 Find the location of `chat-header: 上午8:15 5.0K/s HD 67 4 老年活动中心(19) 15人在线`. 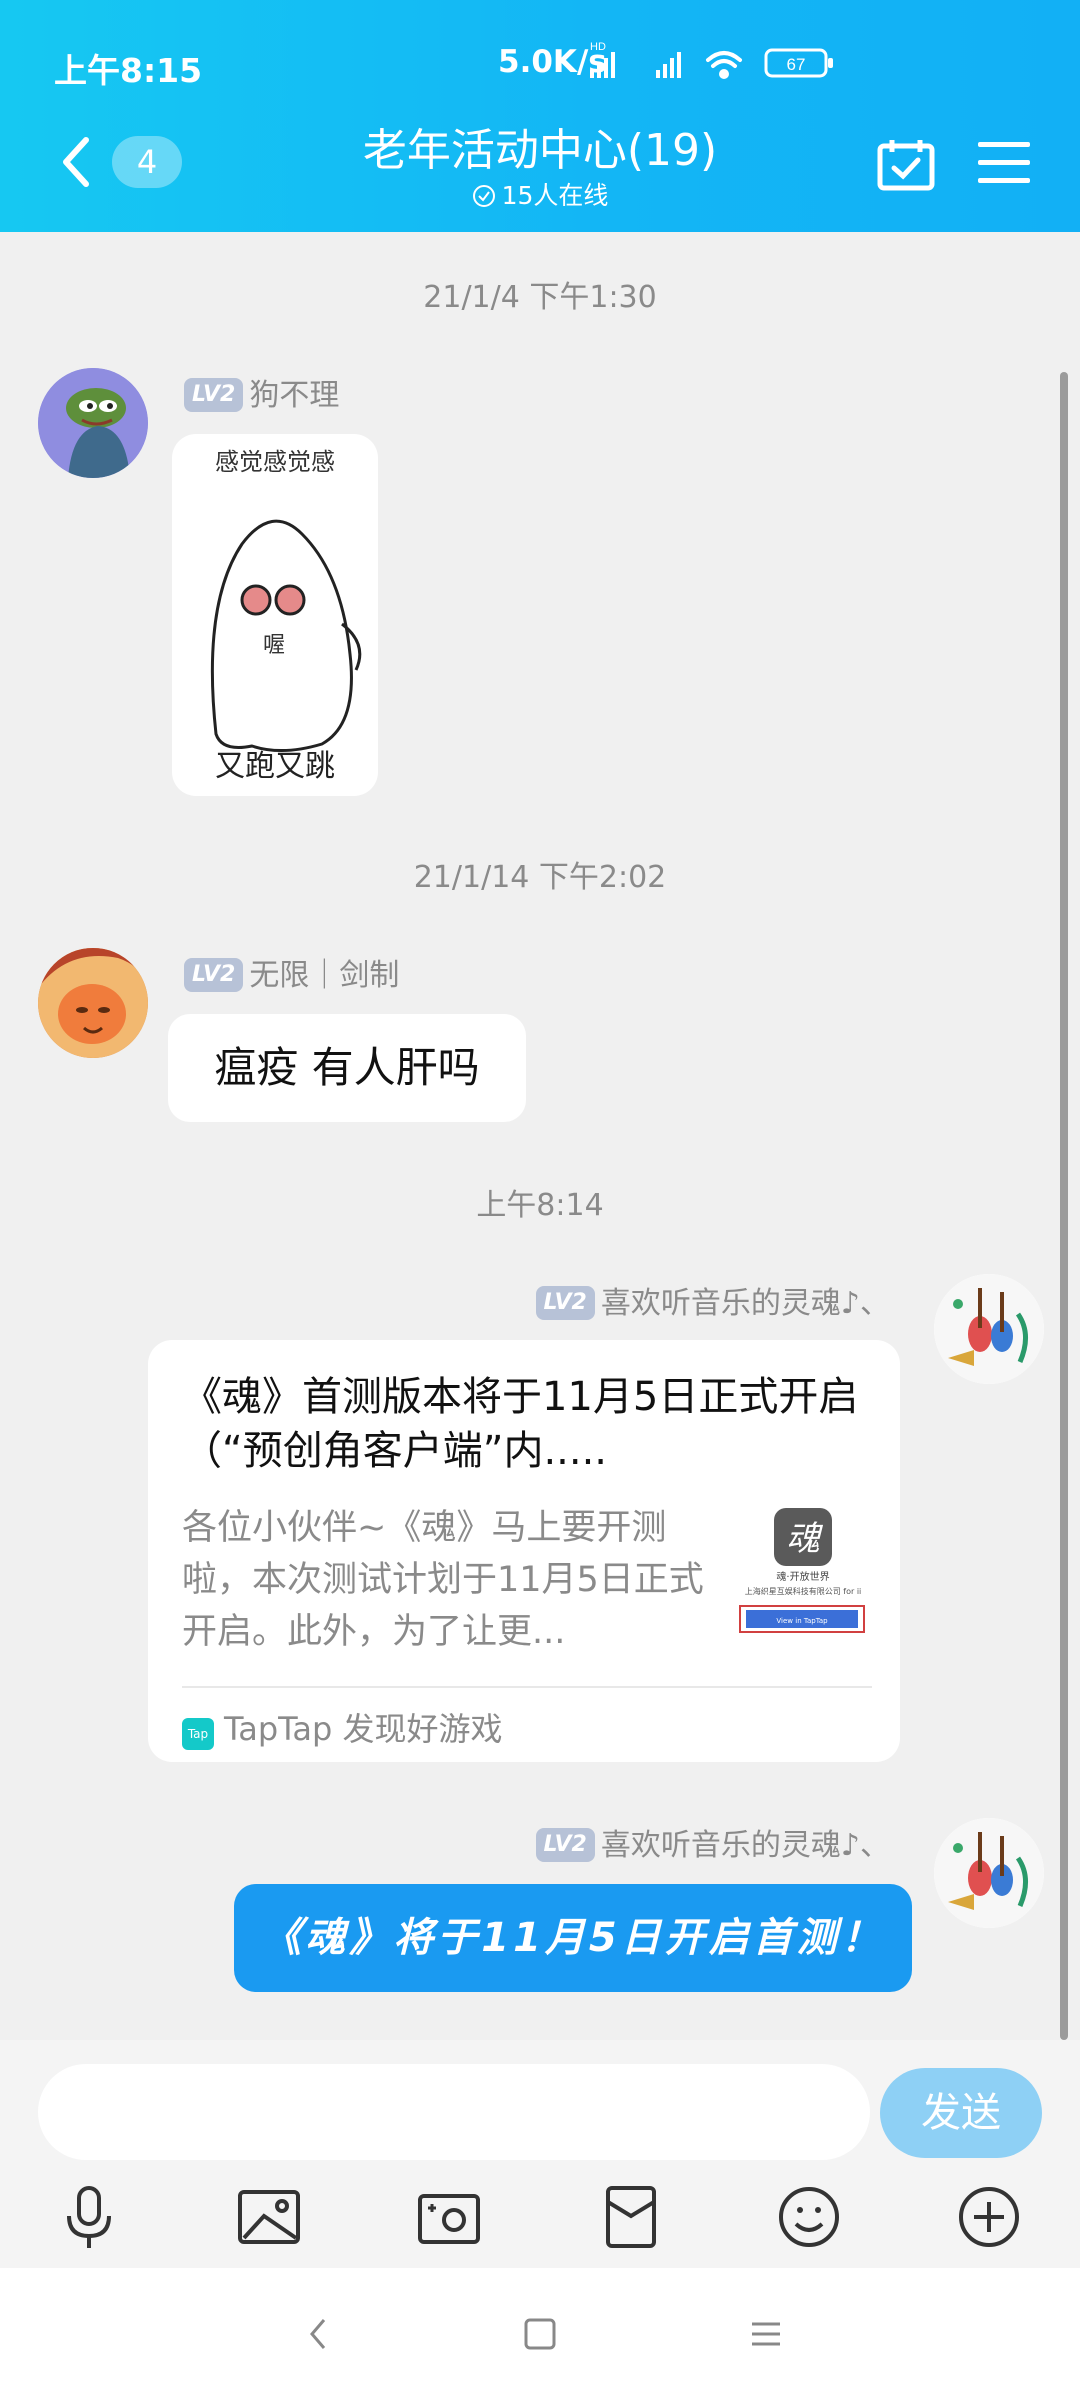

chat-header: 上午8:15 5.0K/s HD 67 4 老年活动中心(19) 15人在线 is located at coordinates (540, 116).